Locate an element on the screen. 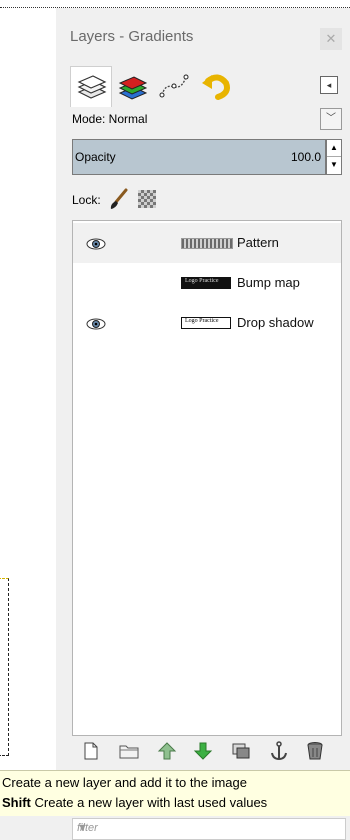  chevron-down-icon: ▼ is located at coordinates (208, 828).